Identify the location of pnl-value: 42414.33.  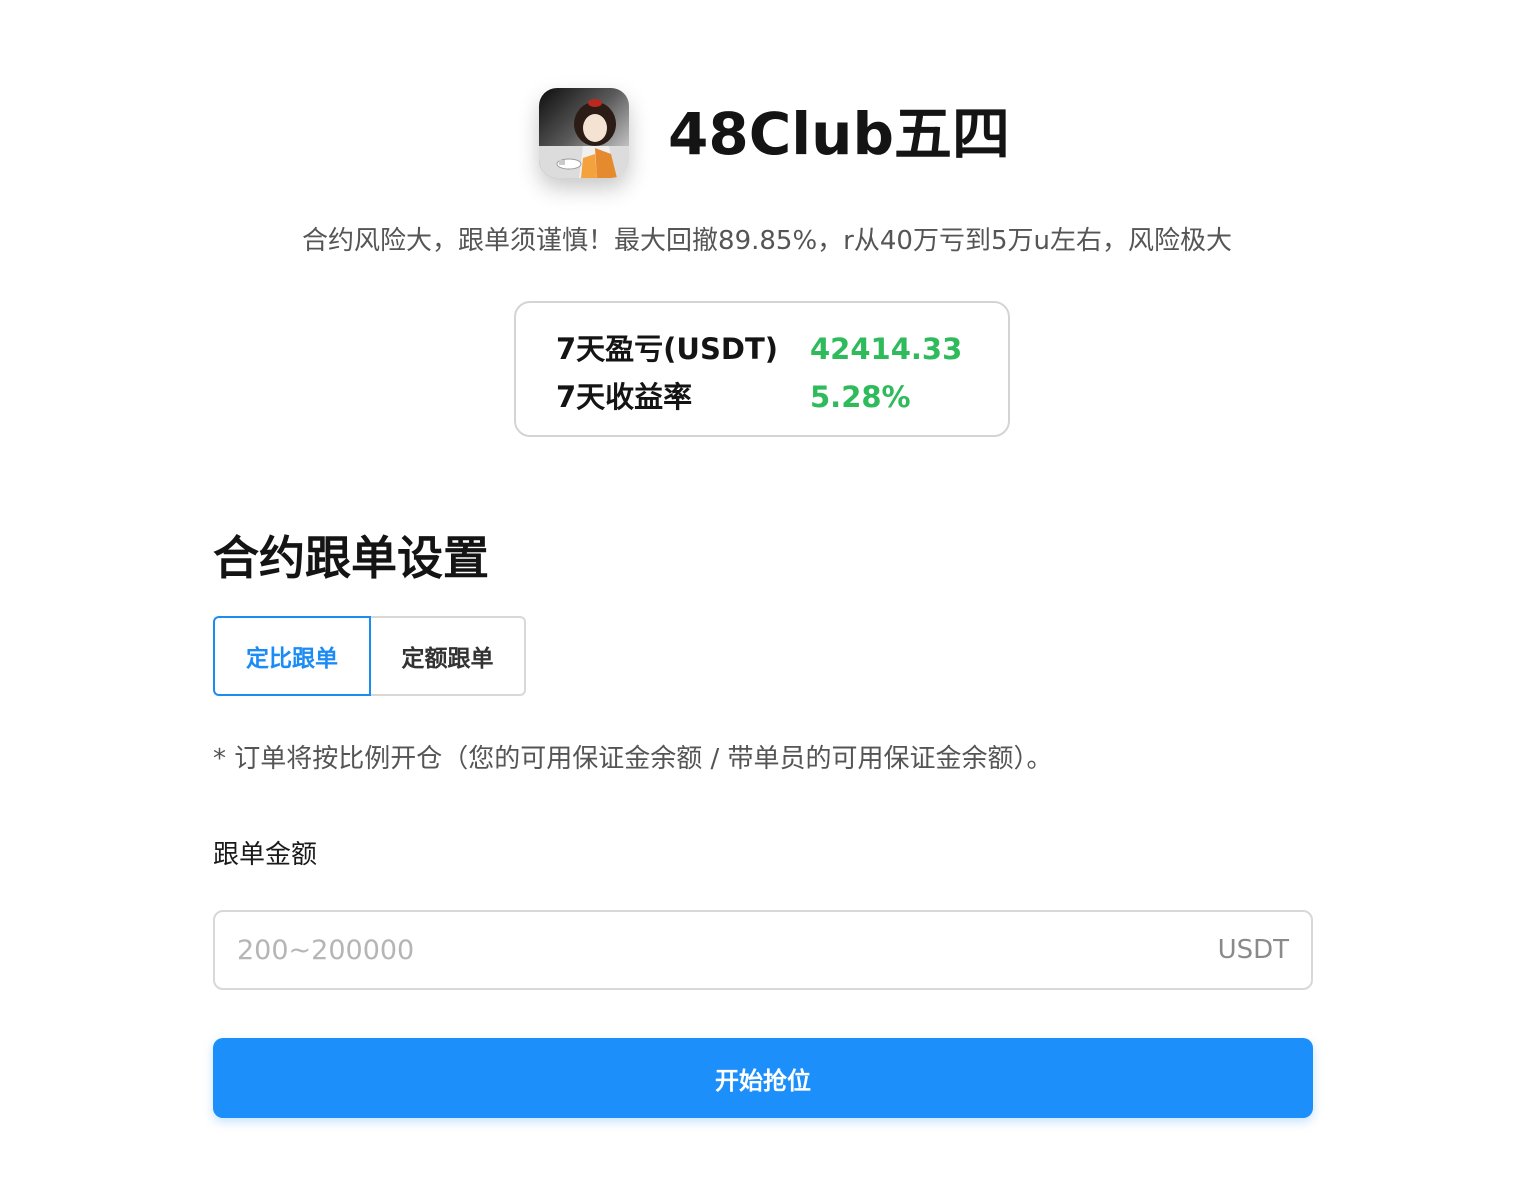
(886, 349).